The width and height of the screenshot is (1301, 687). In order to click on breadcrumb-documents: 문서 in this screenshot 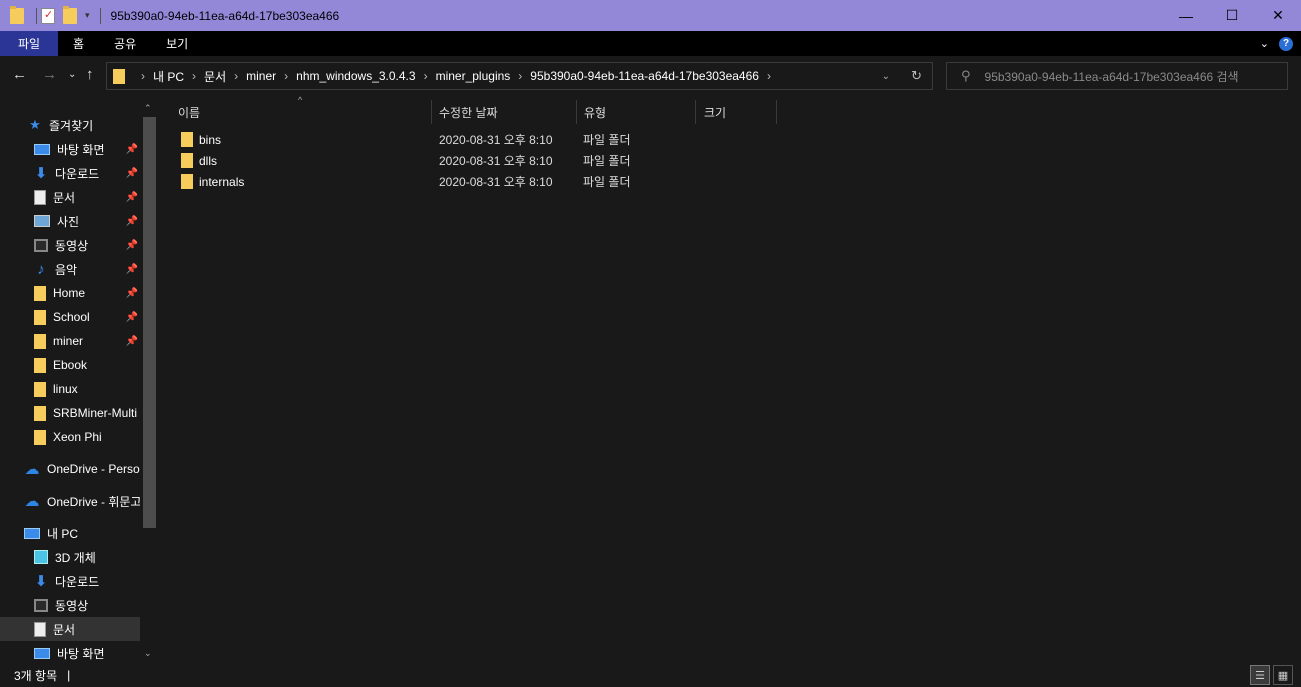, I will do `click(215, 76)`.